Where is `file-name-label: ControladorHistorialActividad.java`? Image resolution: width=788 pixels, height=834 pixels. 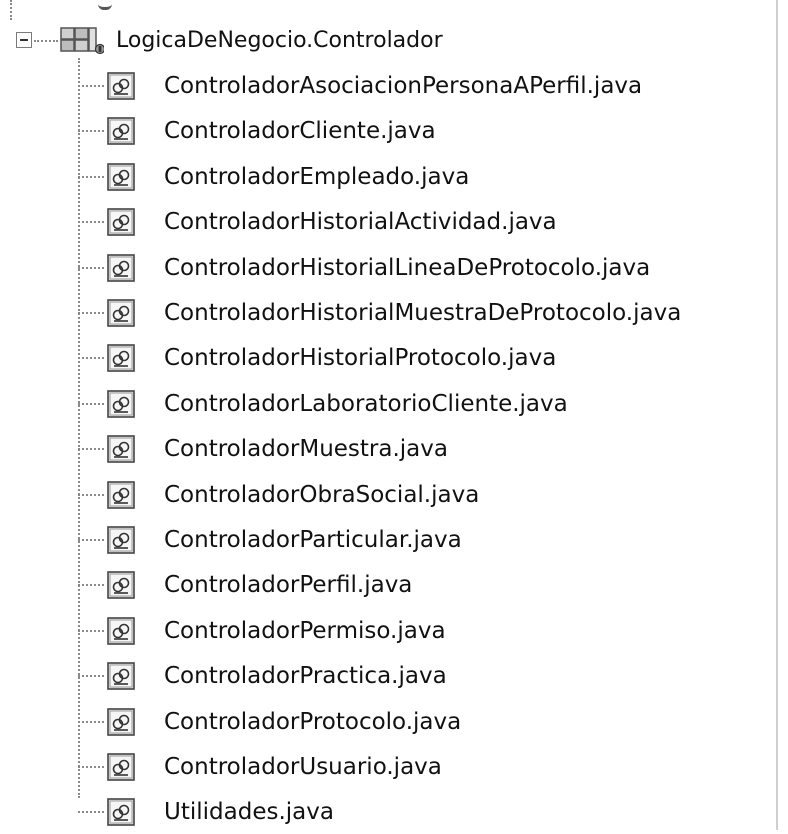 file-name-label: ControladorHistorialActividad.java is located at coordinates (360, 222).